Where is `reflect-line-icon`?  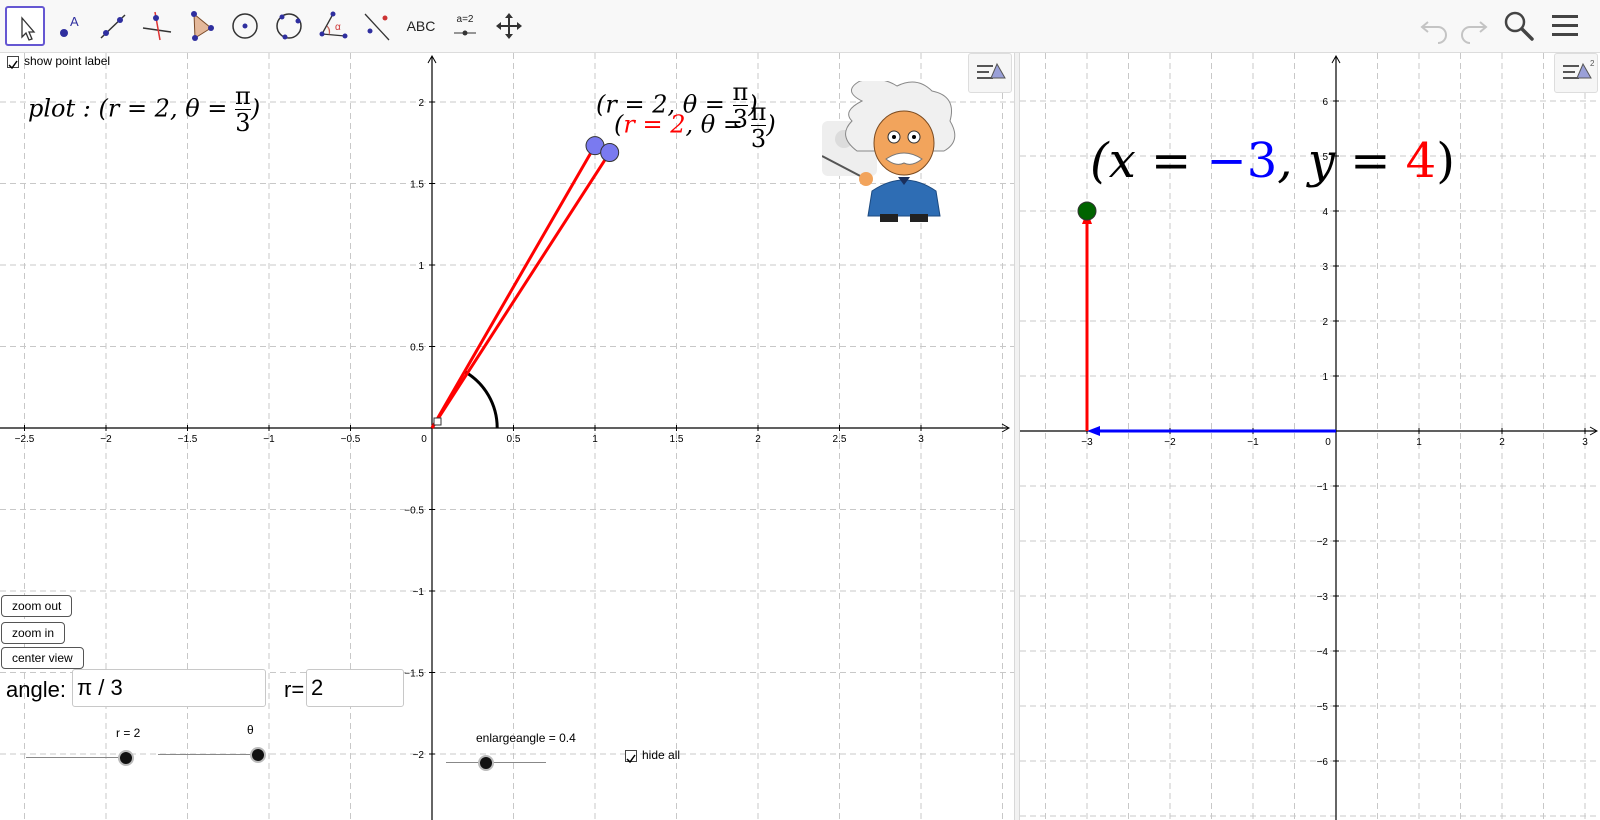 reflect-line-icon is located at coordinates (377, 27).